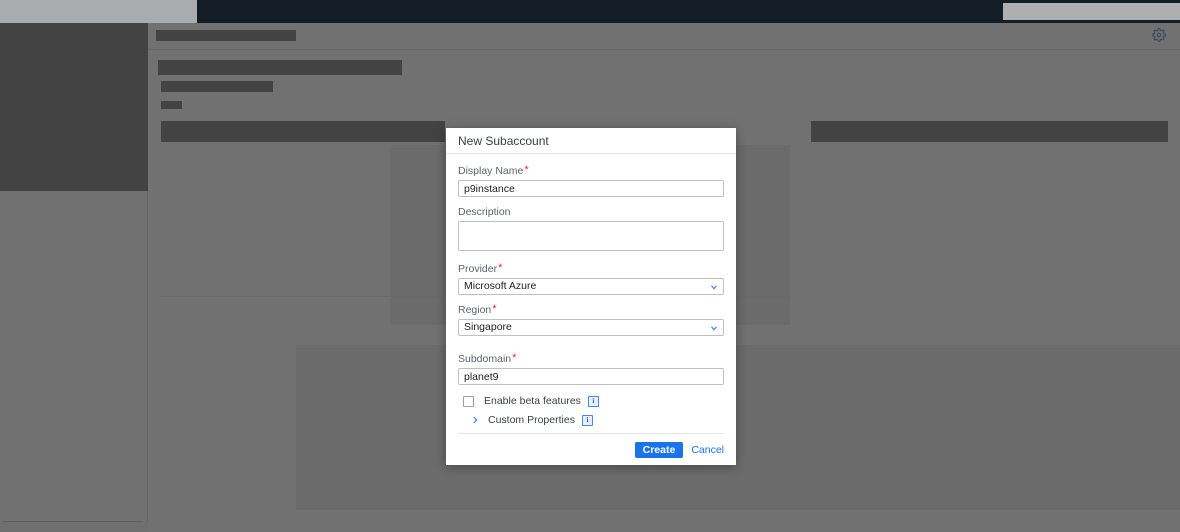 The height and width of the screenshot is (532, 1180). Describe the element at coordinates (526, 170) in the screenshot. I see `display-name-required-marker: *` at that location.